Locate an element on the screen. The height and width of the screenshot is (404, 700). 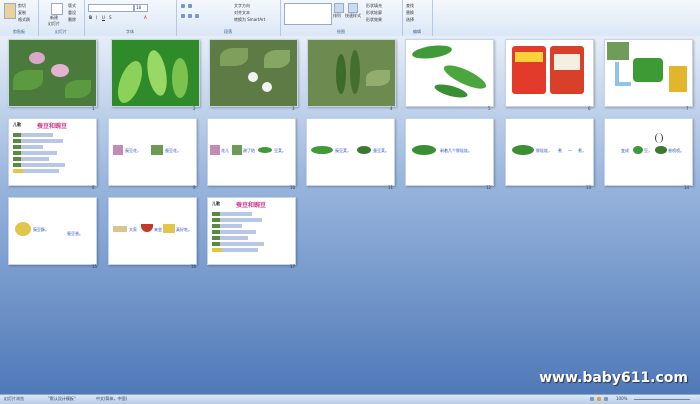
slide-number: 16 is located at coordinates (194, 266).